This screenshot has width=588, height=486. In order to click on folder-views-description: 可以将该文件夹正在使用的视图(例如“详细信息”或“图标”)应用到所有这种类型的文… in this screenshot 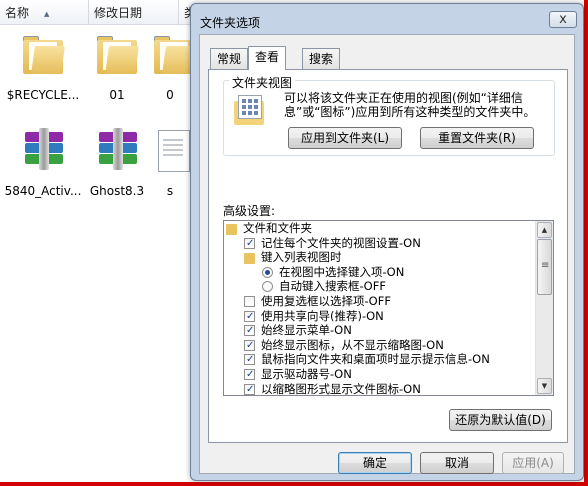, I will do `click(410, 105)`.